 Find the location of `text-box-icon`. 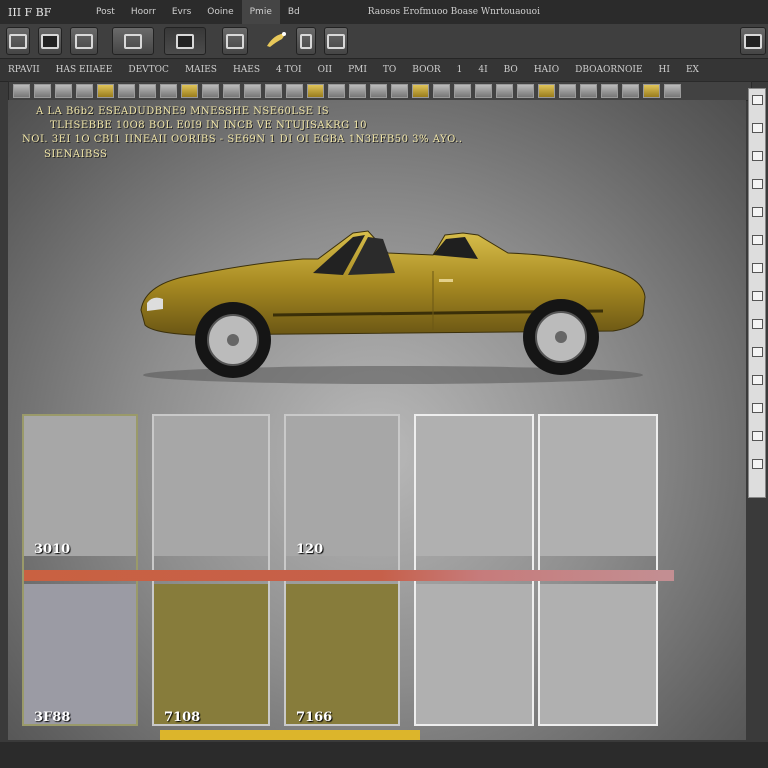

text-box-icon is located at coordinates (399, 91).